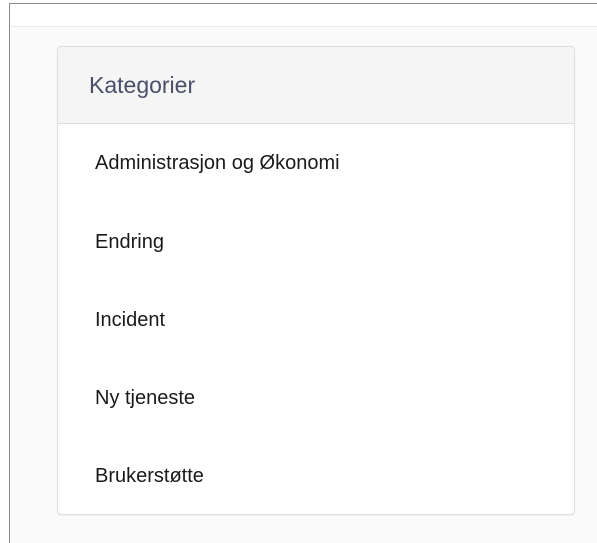 Image resolution: width=597 pixels, height=543 pixels. I want to click on category-link: Ny tjeneste, so click(145, 398).